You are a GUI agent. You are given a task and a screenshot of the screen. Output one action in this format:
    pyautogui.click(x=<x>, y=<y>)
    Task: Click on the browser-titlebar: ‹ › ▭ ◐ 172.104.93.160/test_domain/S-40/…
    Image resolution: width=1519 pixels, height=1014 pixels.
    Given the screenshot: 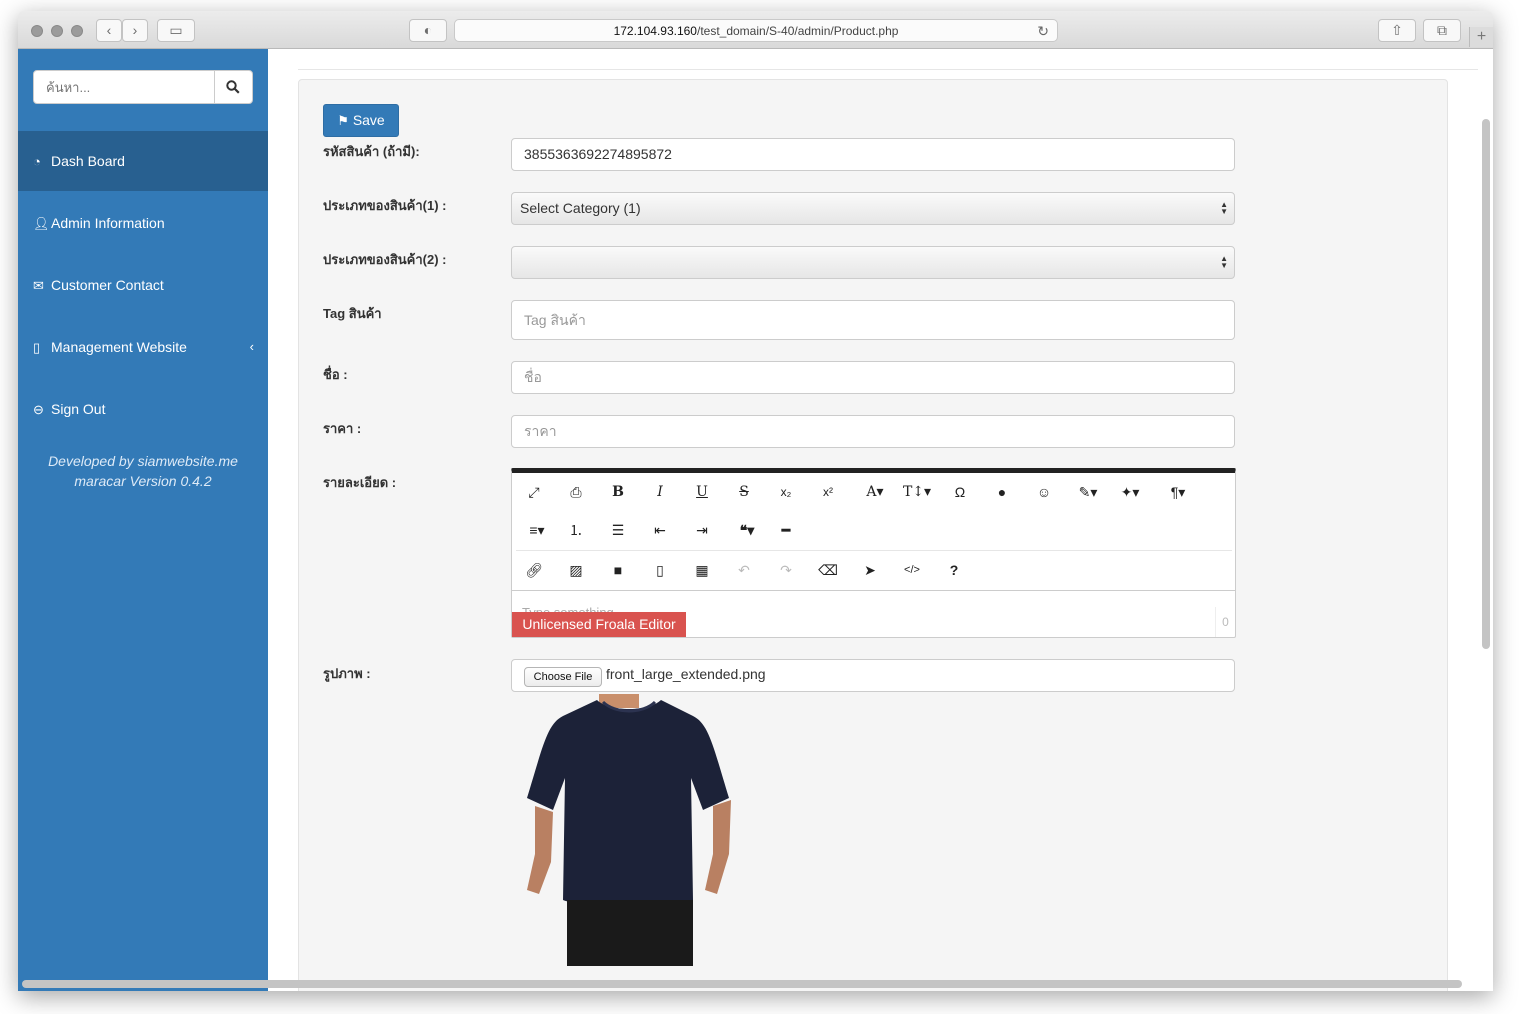 What is the action you would take?
    pyautogui.click(x=755, y=30)
    